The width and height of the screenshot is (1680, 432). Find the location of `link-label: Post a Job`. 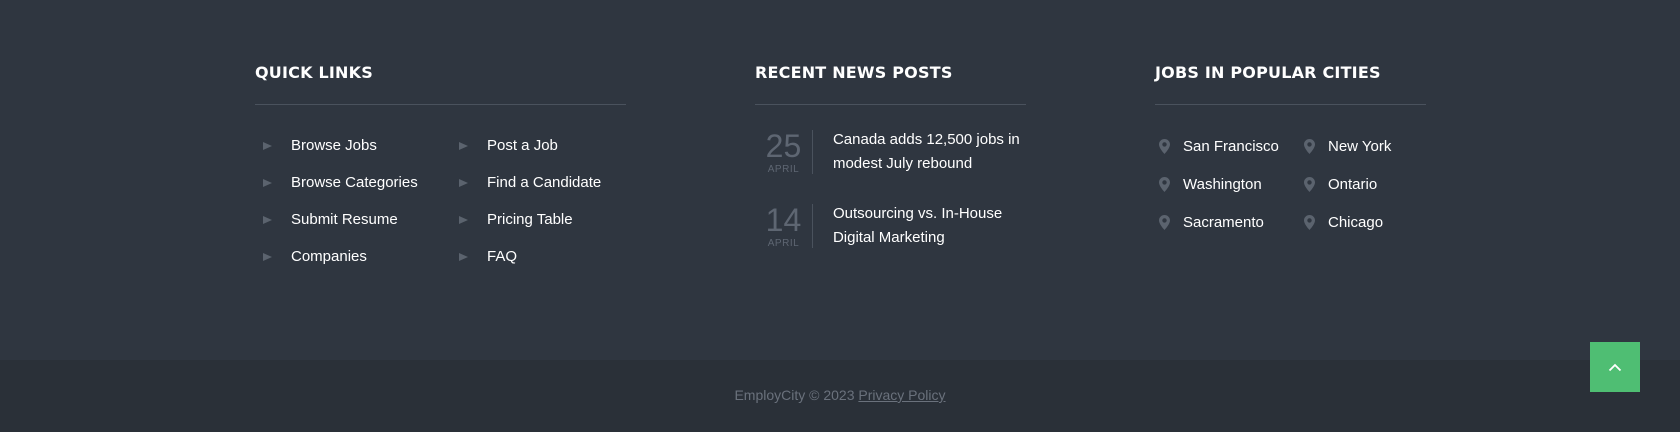

link-label: Post a Job is located at coordinates (522, 145).